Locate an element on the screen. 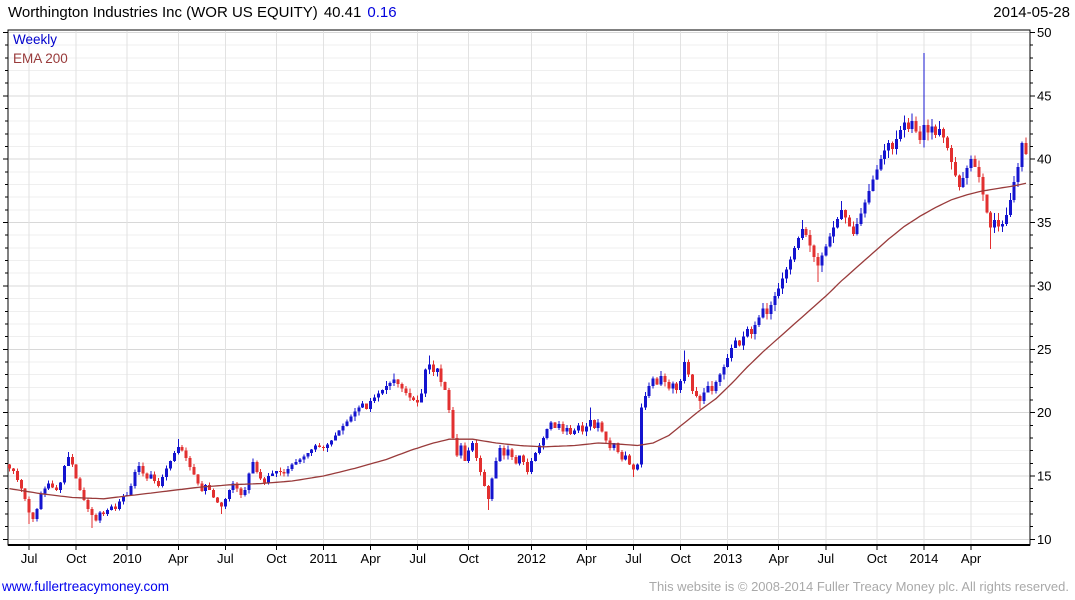 This screenshot has height=600, width=1075. svg-text: 10 is located at coordinates (1044, 539).